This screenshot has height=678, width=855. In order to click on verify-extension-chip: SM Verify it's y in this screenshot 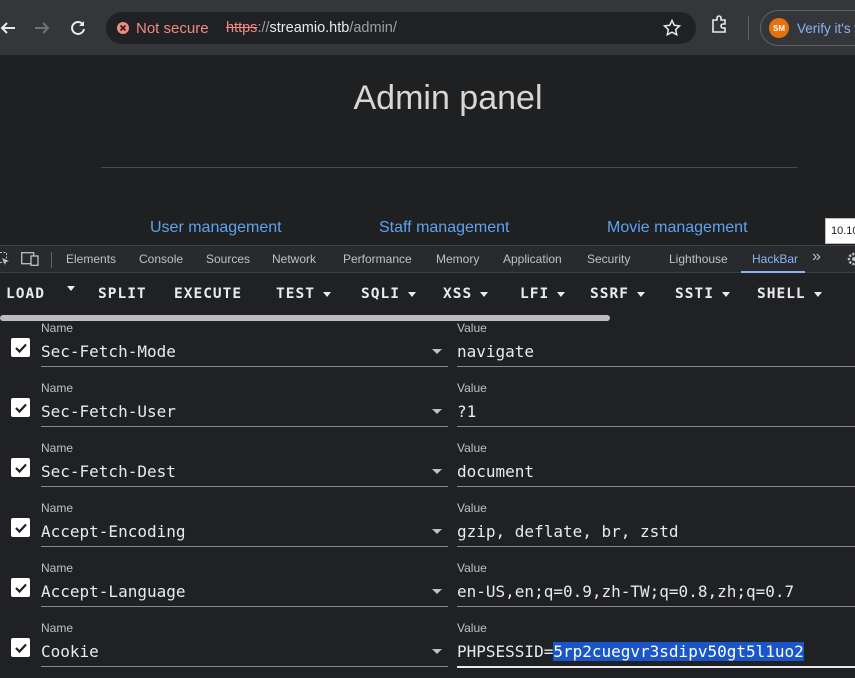, I will do `click(807, 28)`.